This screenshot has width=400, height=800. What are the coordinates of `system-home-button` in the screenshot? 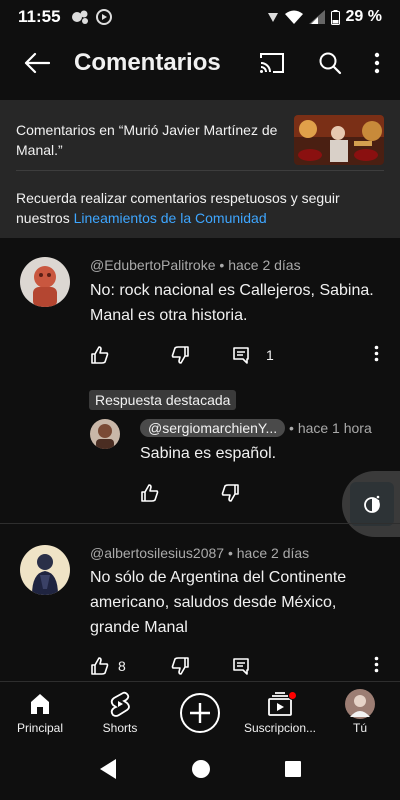 It's located at (201, 771).